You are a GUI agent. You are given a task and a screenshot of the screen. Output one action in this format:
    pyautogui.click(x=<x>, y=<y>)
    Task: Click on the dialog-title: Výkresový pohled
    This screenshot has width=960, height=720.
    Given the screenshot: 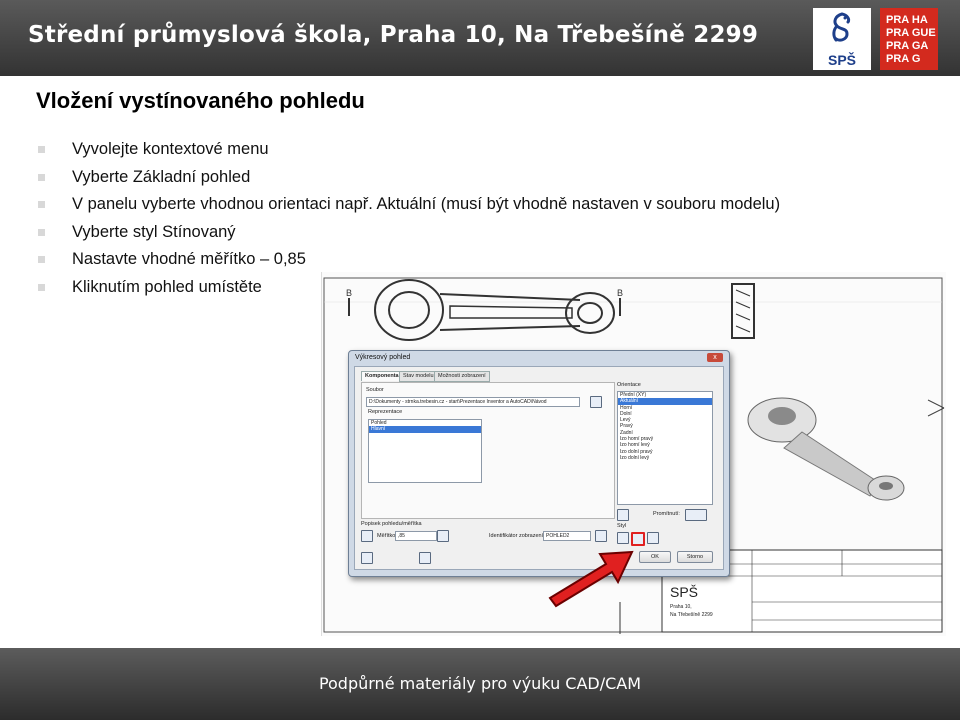 What is the action you would take?
    pyautogui.click(x=383, y=357)
    